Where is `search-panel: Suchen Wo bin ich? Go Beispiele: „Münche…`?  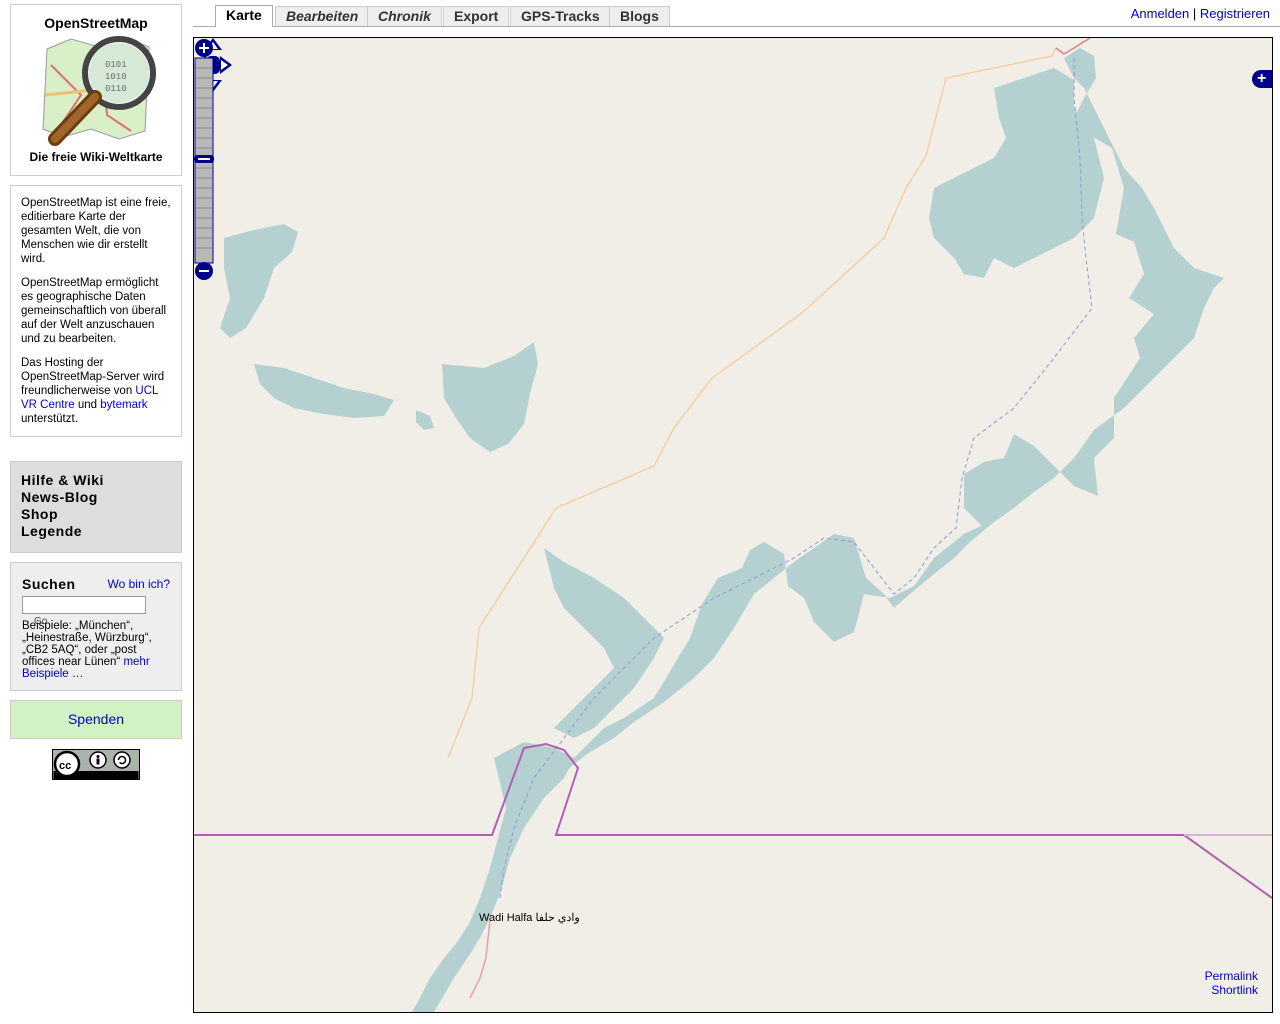 search-panel: Suchen Wo bin ich? Go Beispiele: „Münche… is located at coordinates (96, 626).